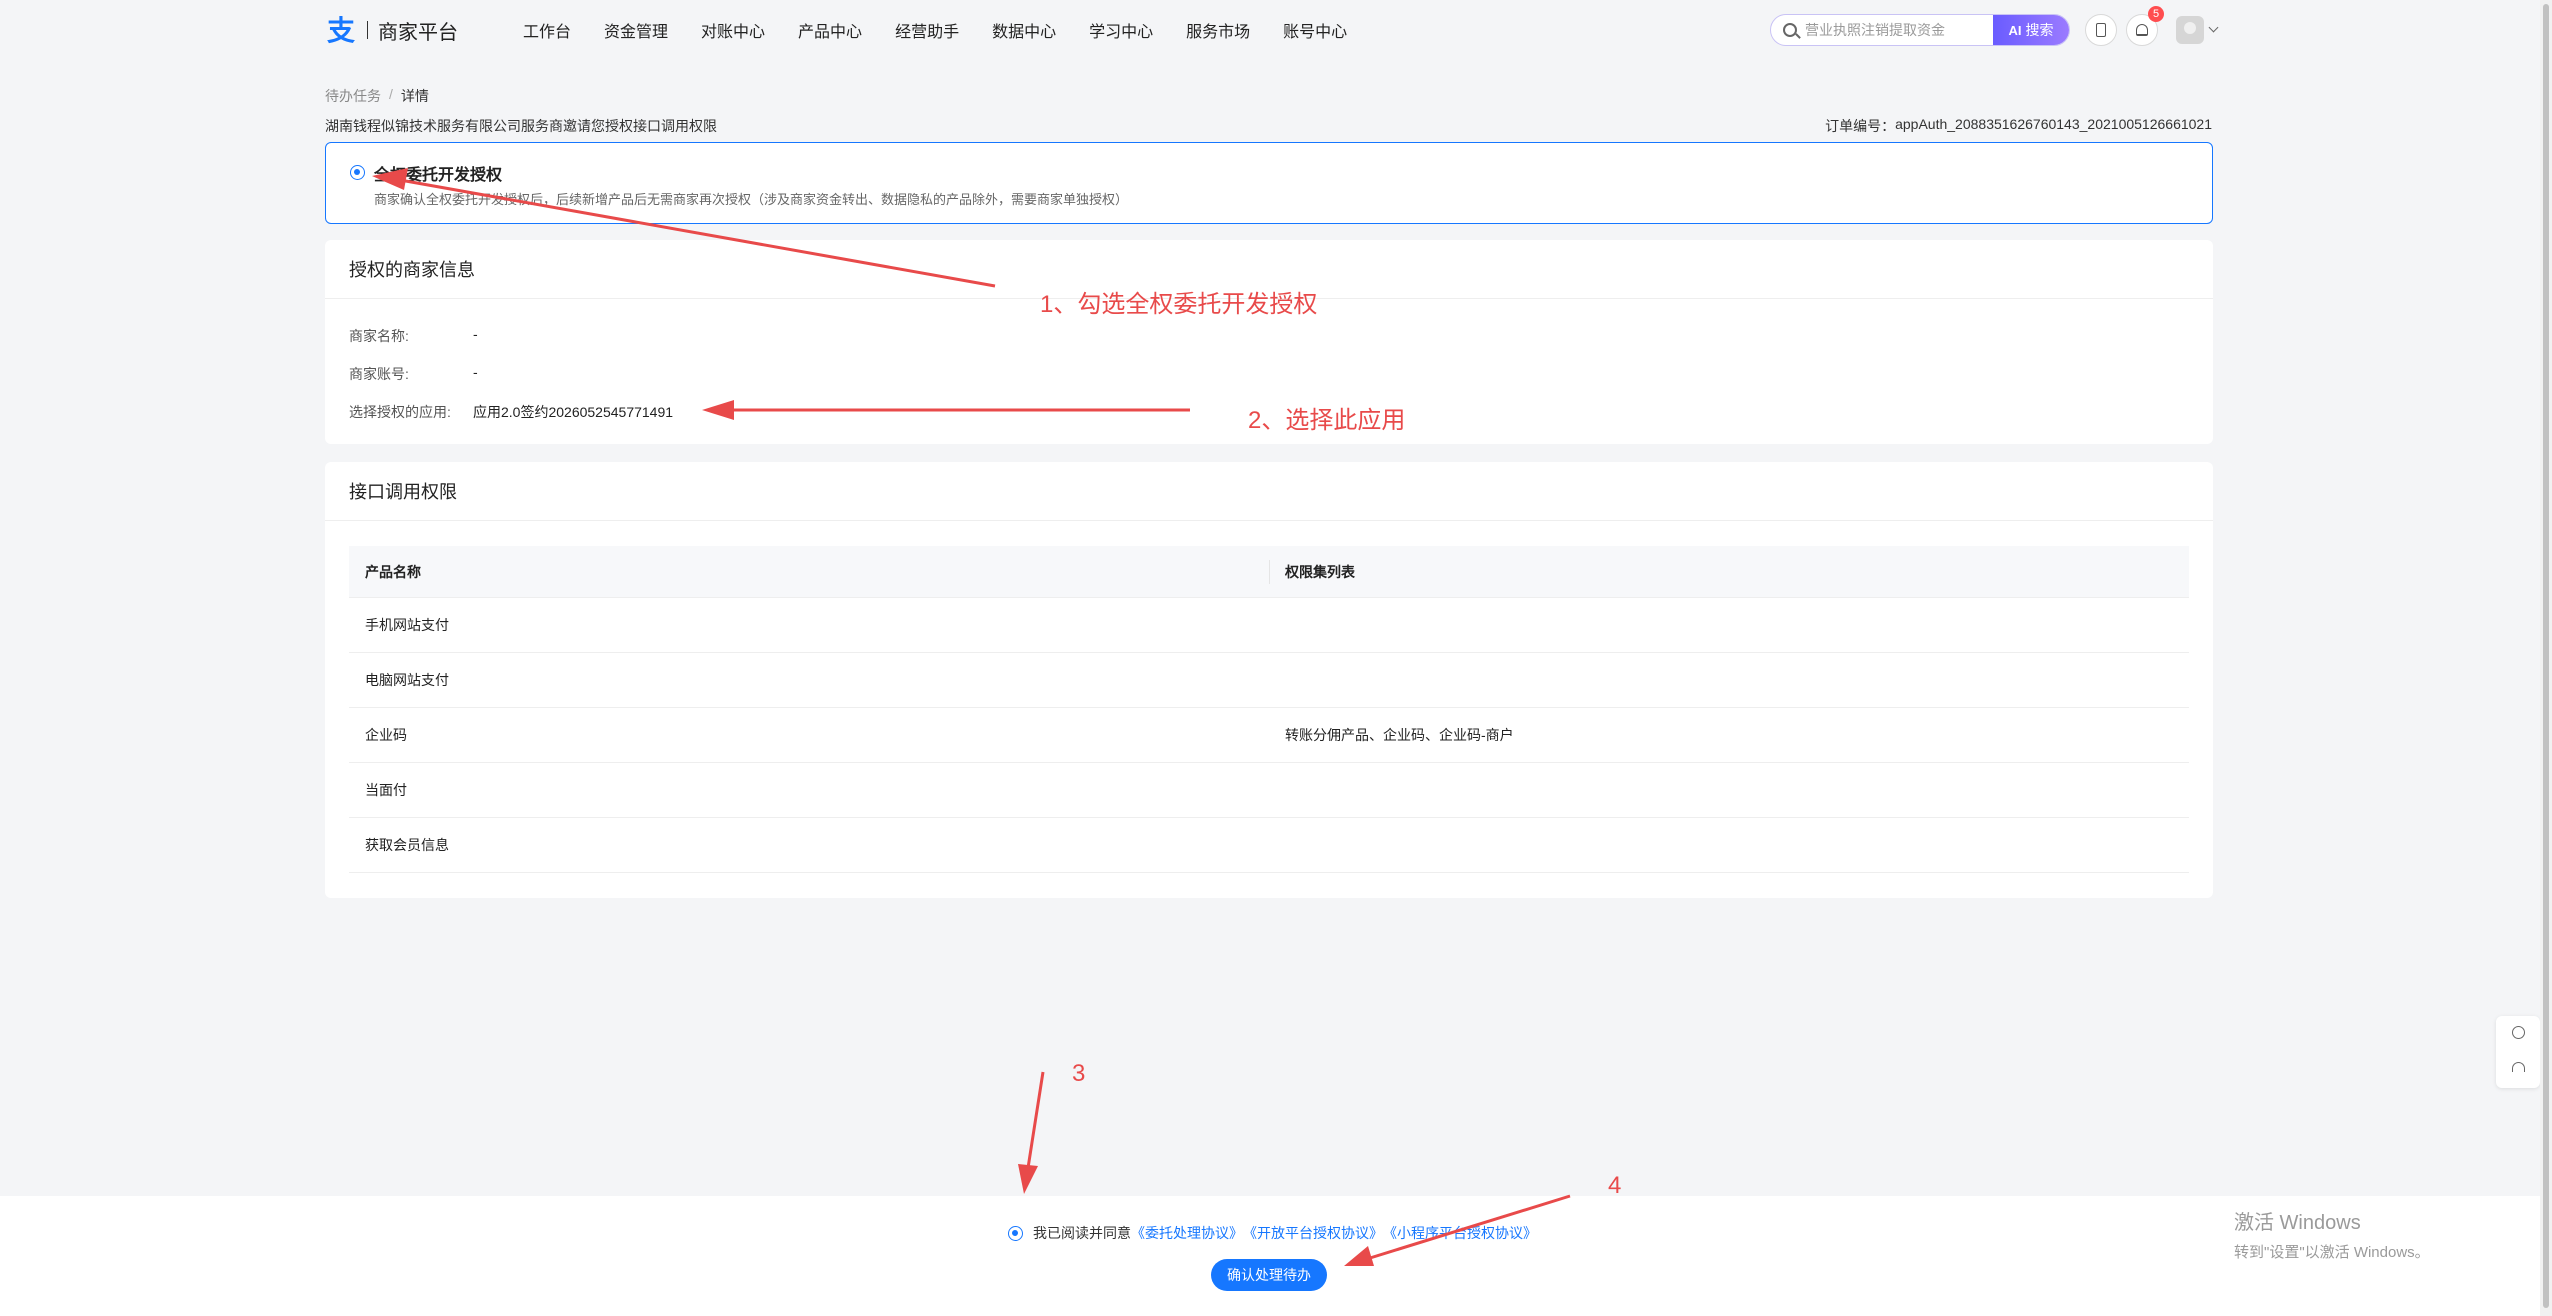 Image resolution: width=2552 pixels, height=1316 pixels. I want to click on mobile-button, so click(2101, 30).